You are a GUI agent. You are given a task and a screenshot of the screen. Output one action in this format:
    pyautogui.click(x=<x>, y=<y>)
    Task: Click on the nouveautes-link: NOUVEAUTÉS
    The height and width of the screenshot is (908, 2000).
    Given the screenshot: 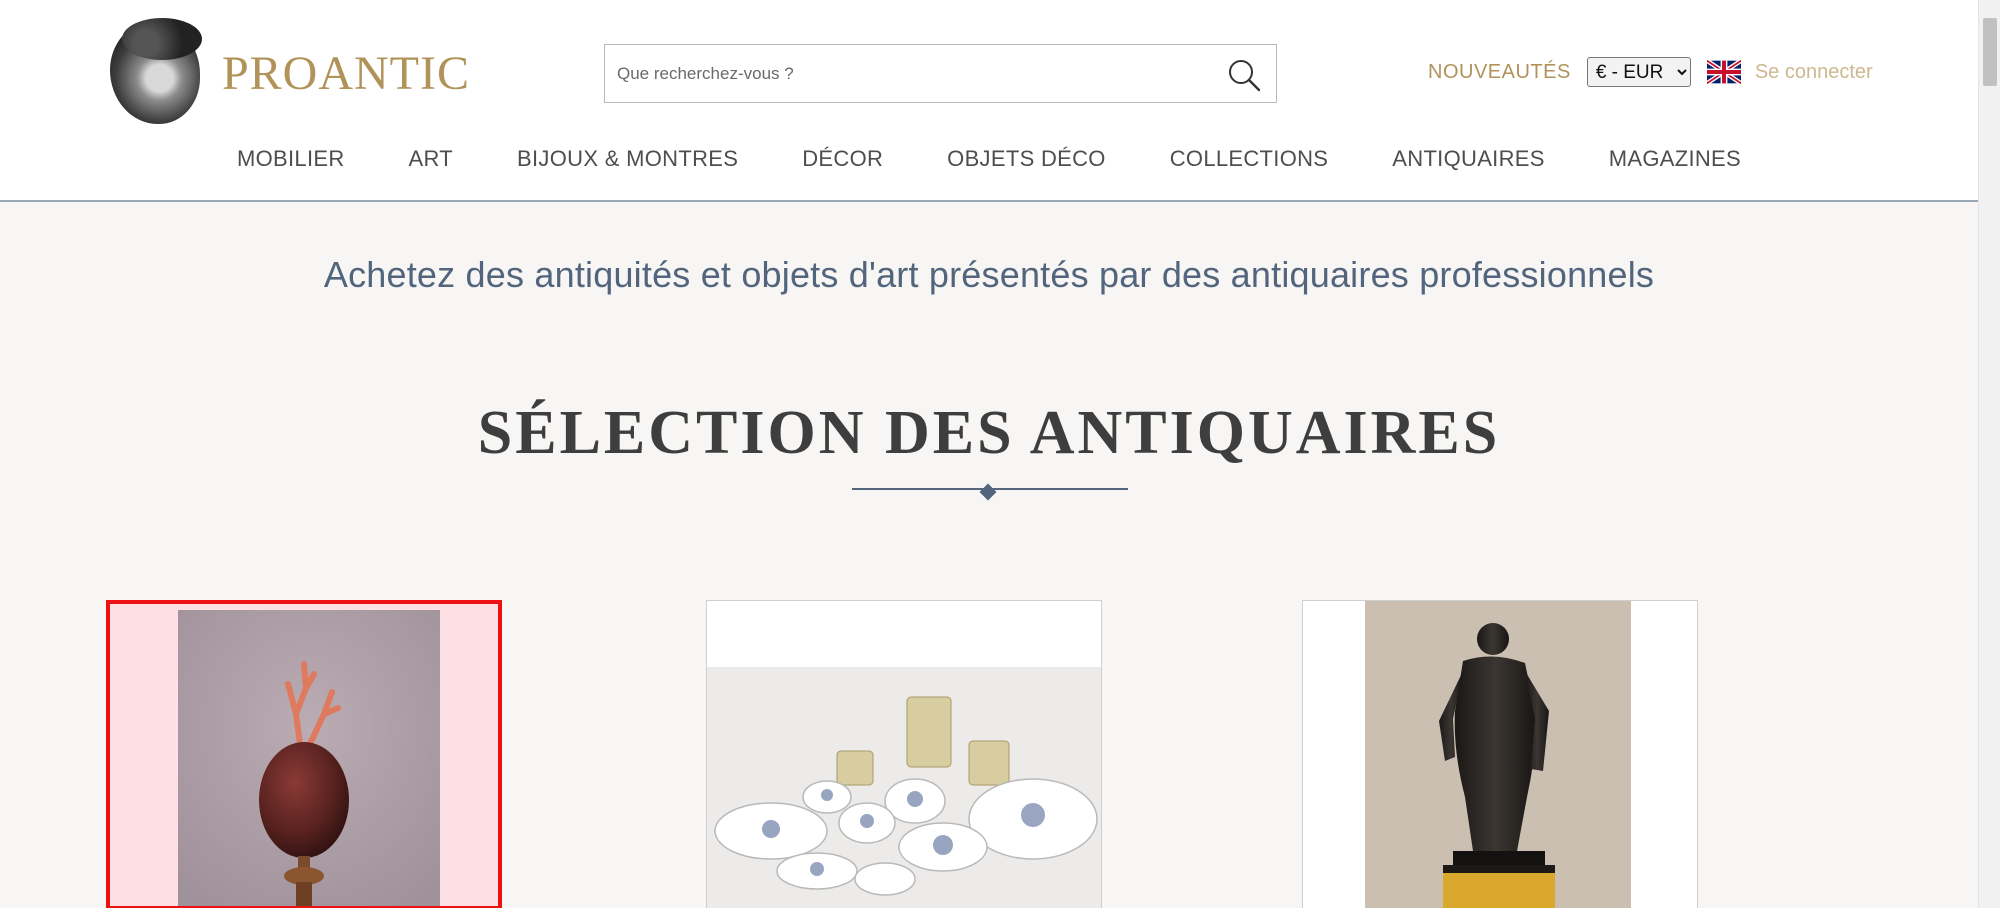 What is the action you would take?
    pyautogui.click(x=1499, y=72)
    